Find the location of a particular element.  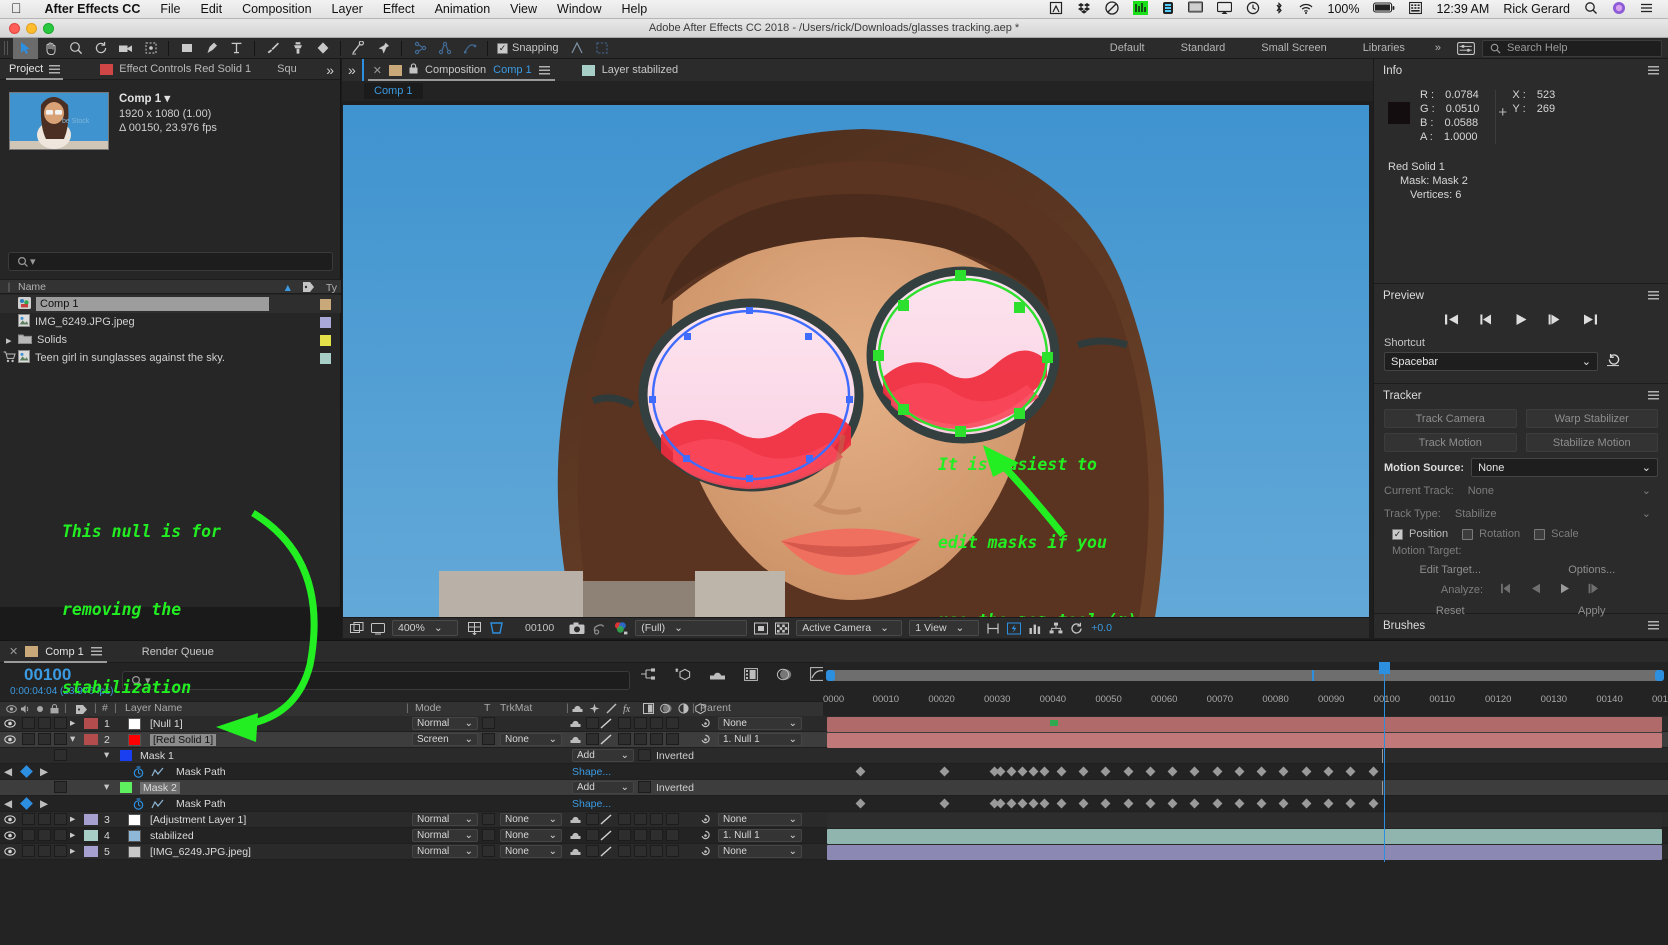

track-camera-button: Track Camera is located at coordinates (1450, 418).